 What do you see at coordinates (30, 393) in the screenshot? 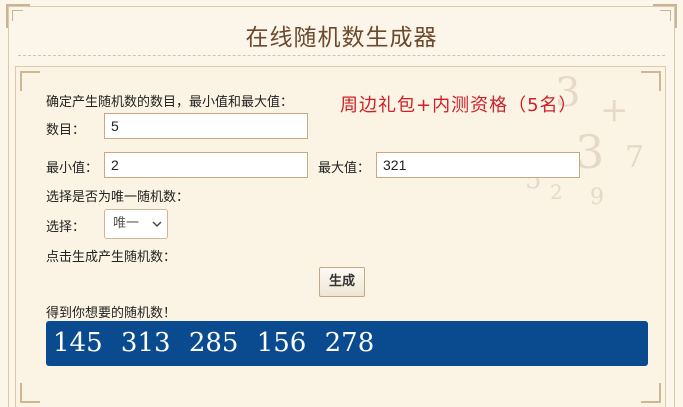
I see `panel-corner-bottom-left` at bounding box center [30, 393].